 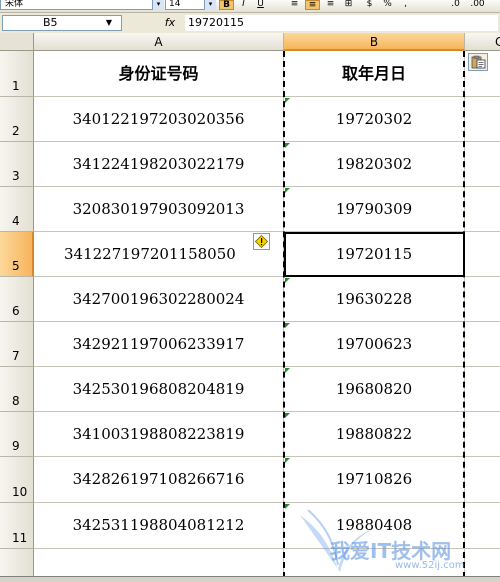 I want to click on active-cell-border, so click(x=374, y=254).